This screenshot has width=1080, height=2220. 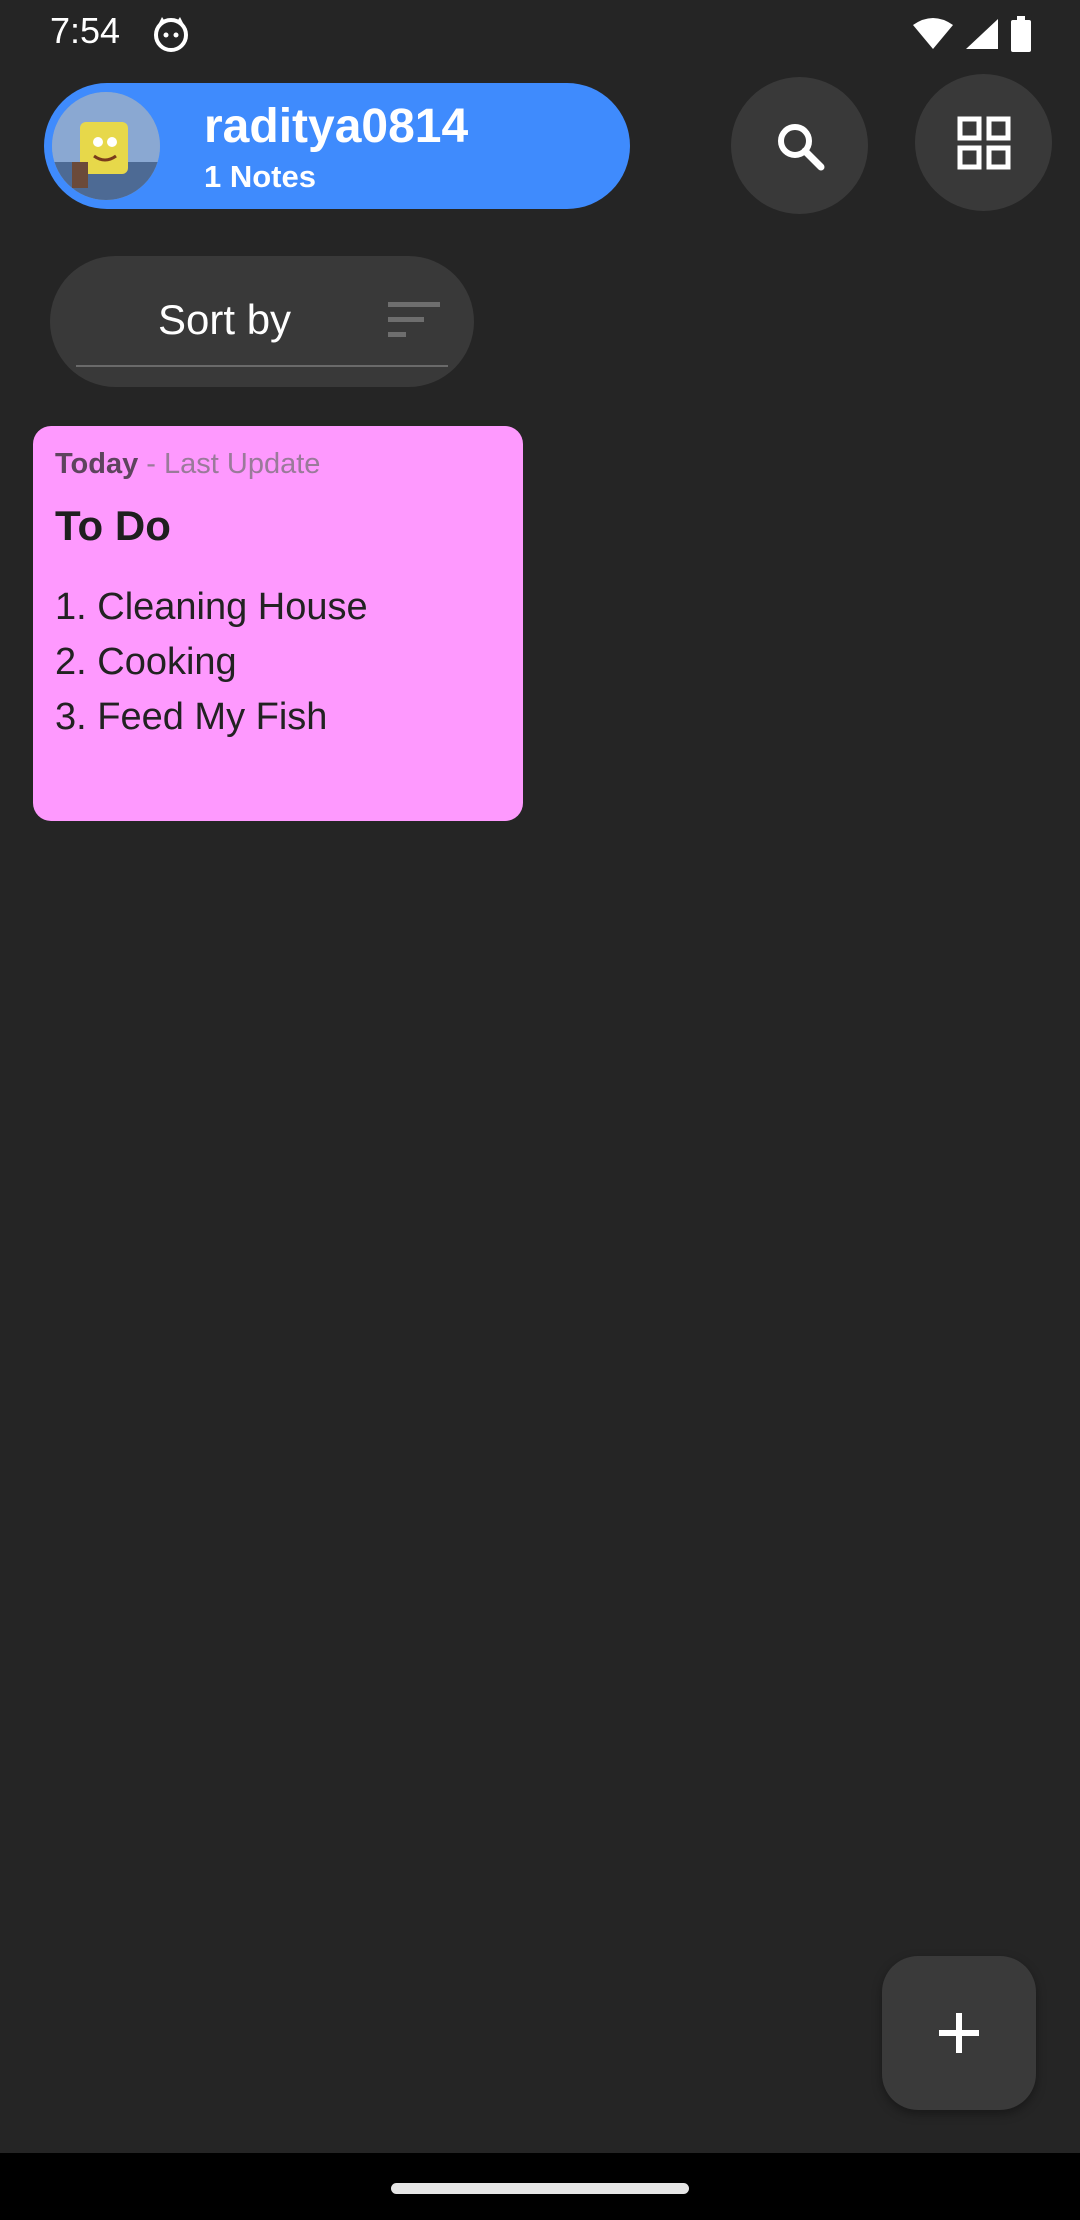 I want to click on search-button, so click(x=799, y=145).